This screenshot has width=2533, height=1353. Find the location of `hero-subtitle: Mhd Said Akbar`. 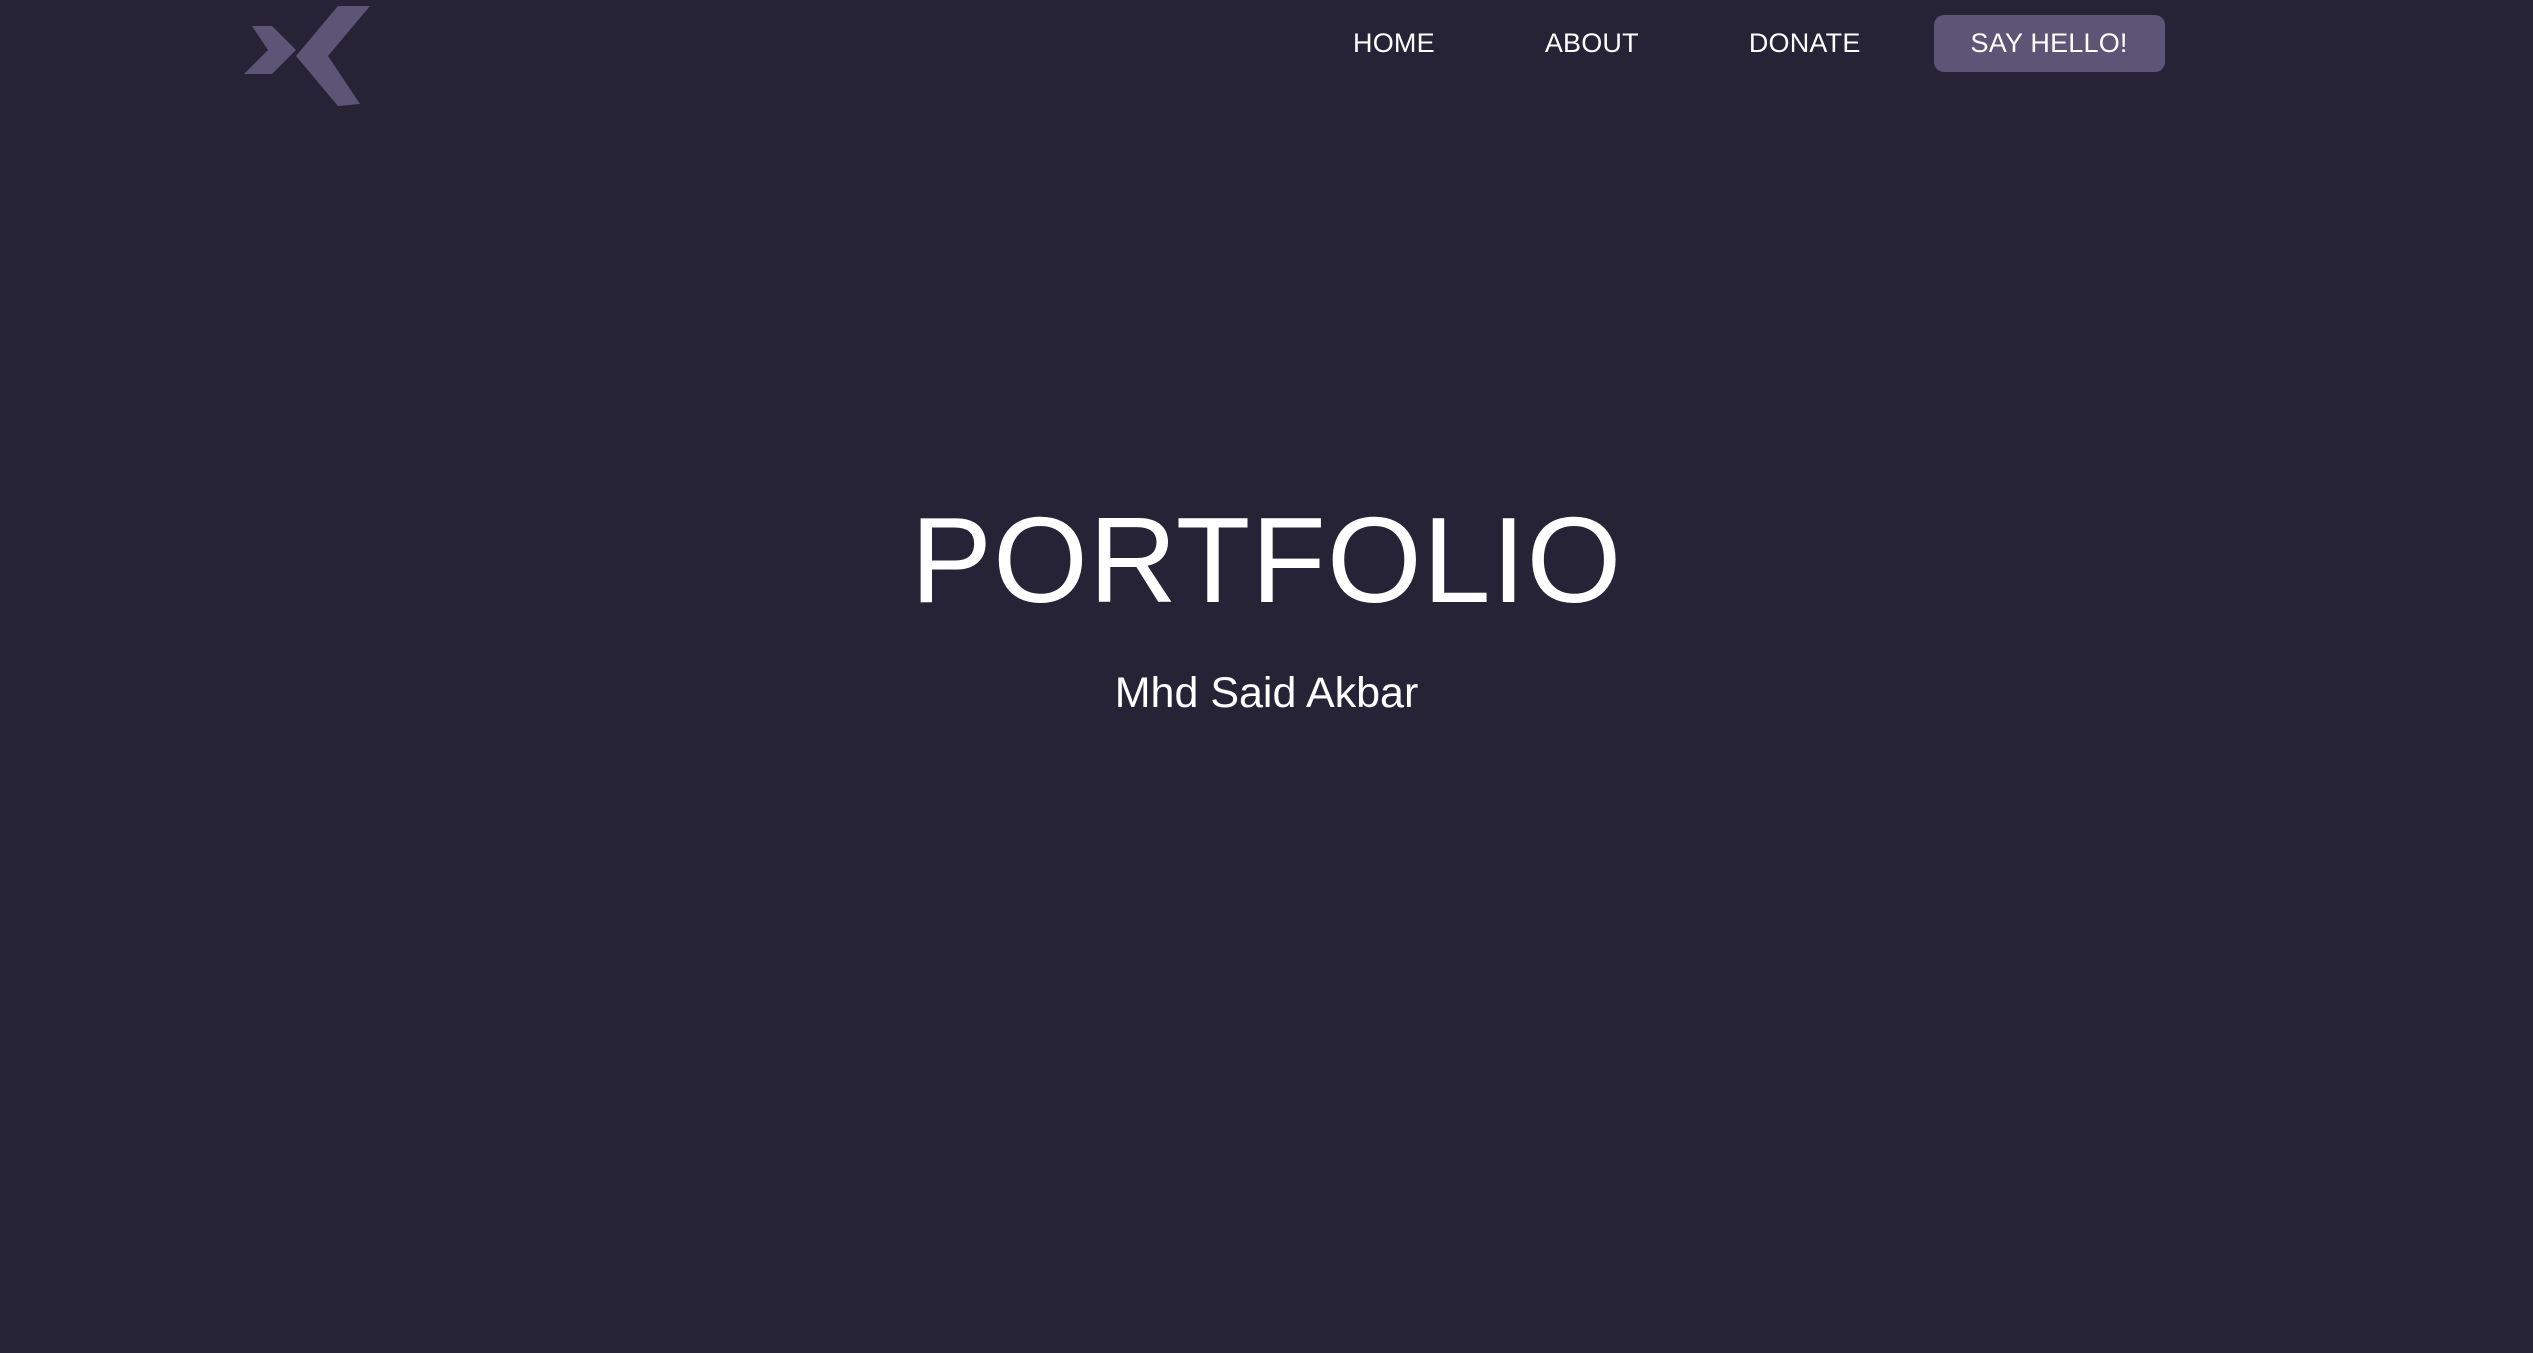

hero-subtitle: Mhd Said Akbar is located at coordinates (1266, 693).